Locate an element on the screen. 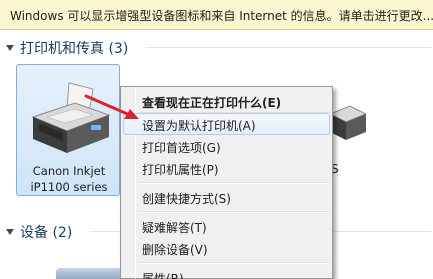 The width and height of the screenshot is (433, 279). device-name: Canon Inkjet iP1100 series is located at coordinates (69, 179).